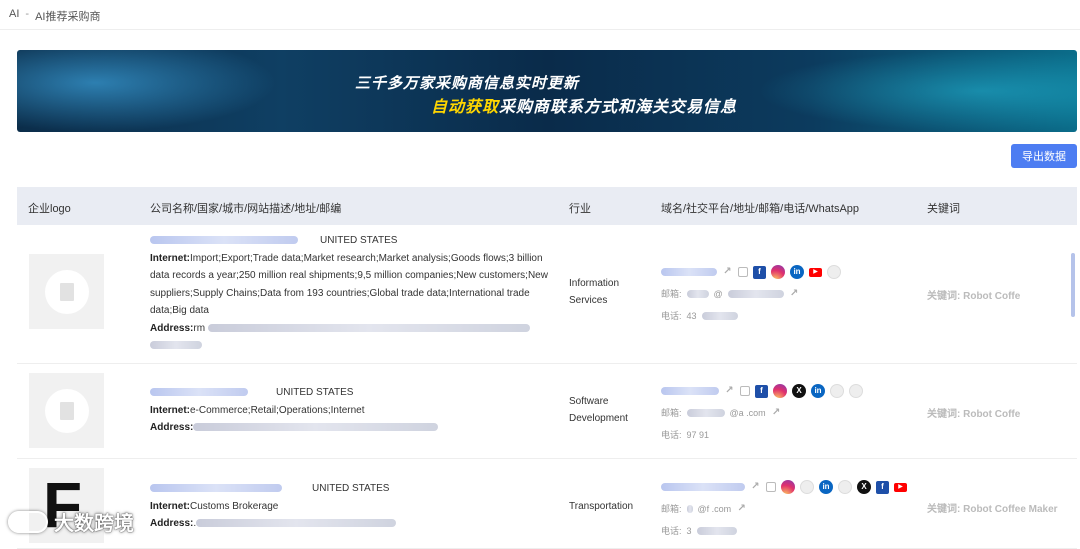  I want to click on phone-value: 43, so click(692, 316).